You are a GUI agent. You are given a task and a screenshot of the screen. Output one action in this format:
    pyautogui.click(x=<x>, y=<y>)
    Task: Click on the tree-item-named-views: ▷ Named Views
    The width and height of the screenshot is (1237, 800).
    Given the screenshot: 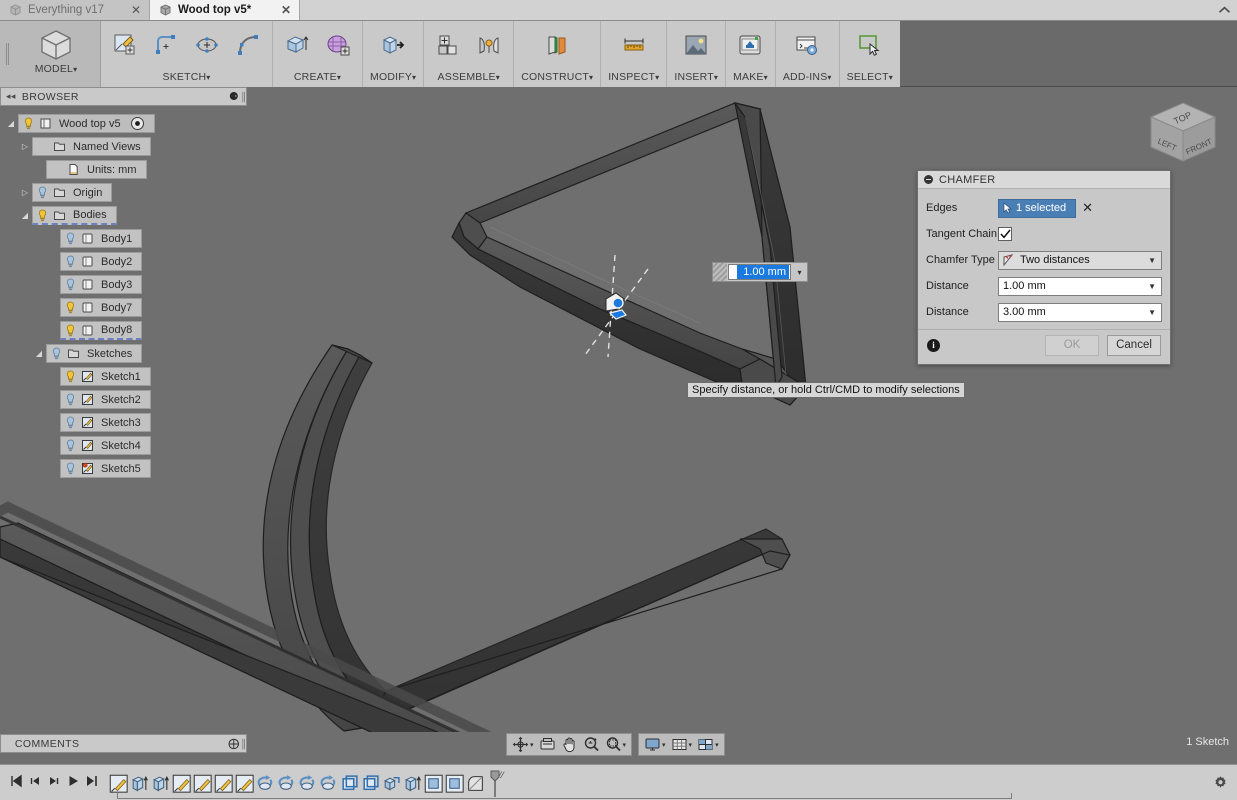 What is the action you would take?
    pyautogui.click(x=125, y=146)
    